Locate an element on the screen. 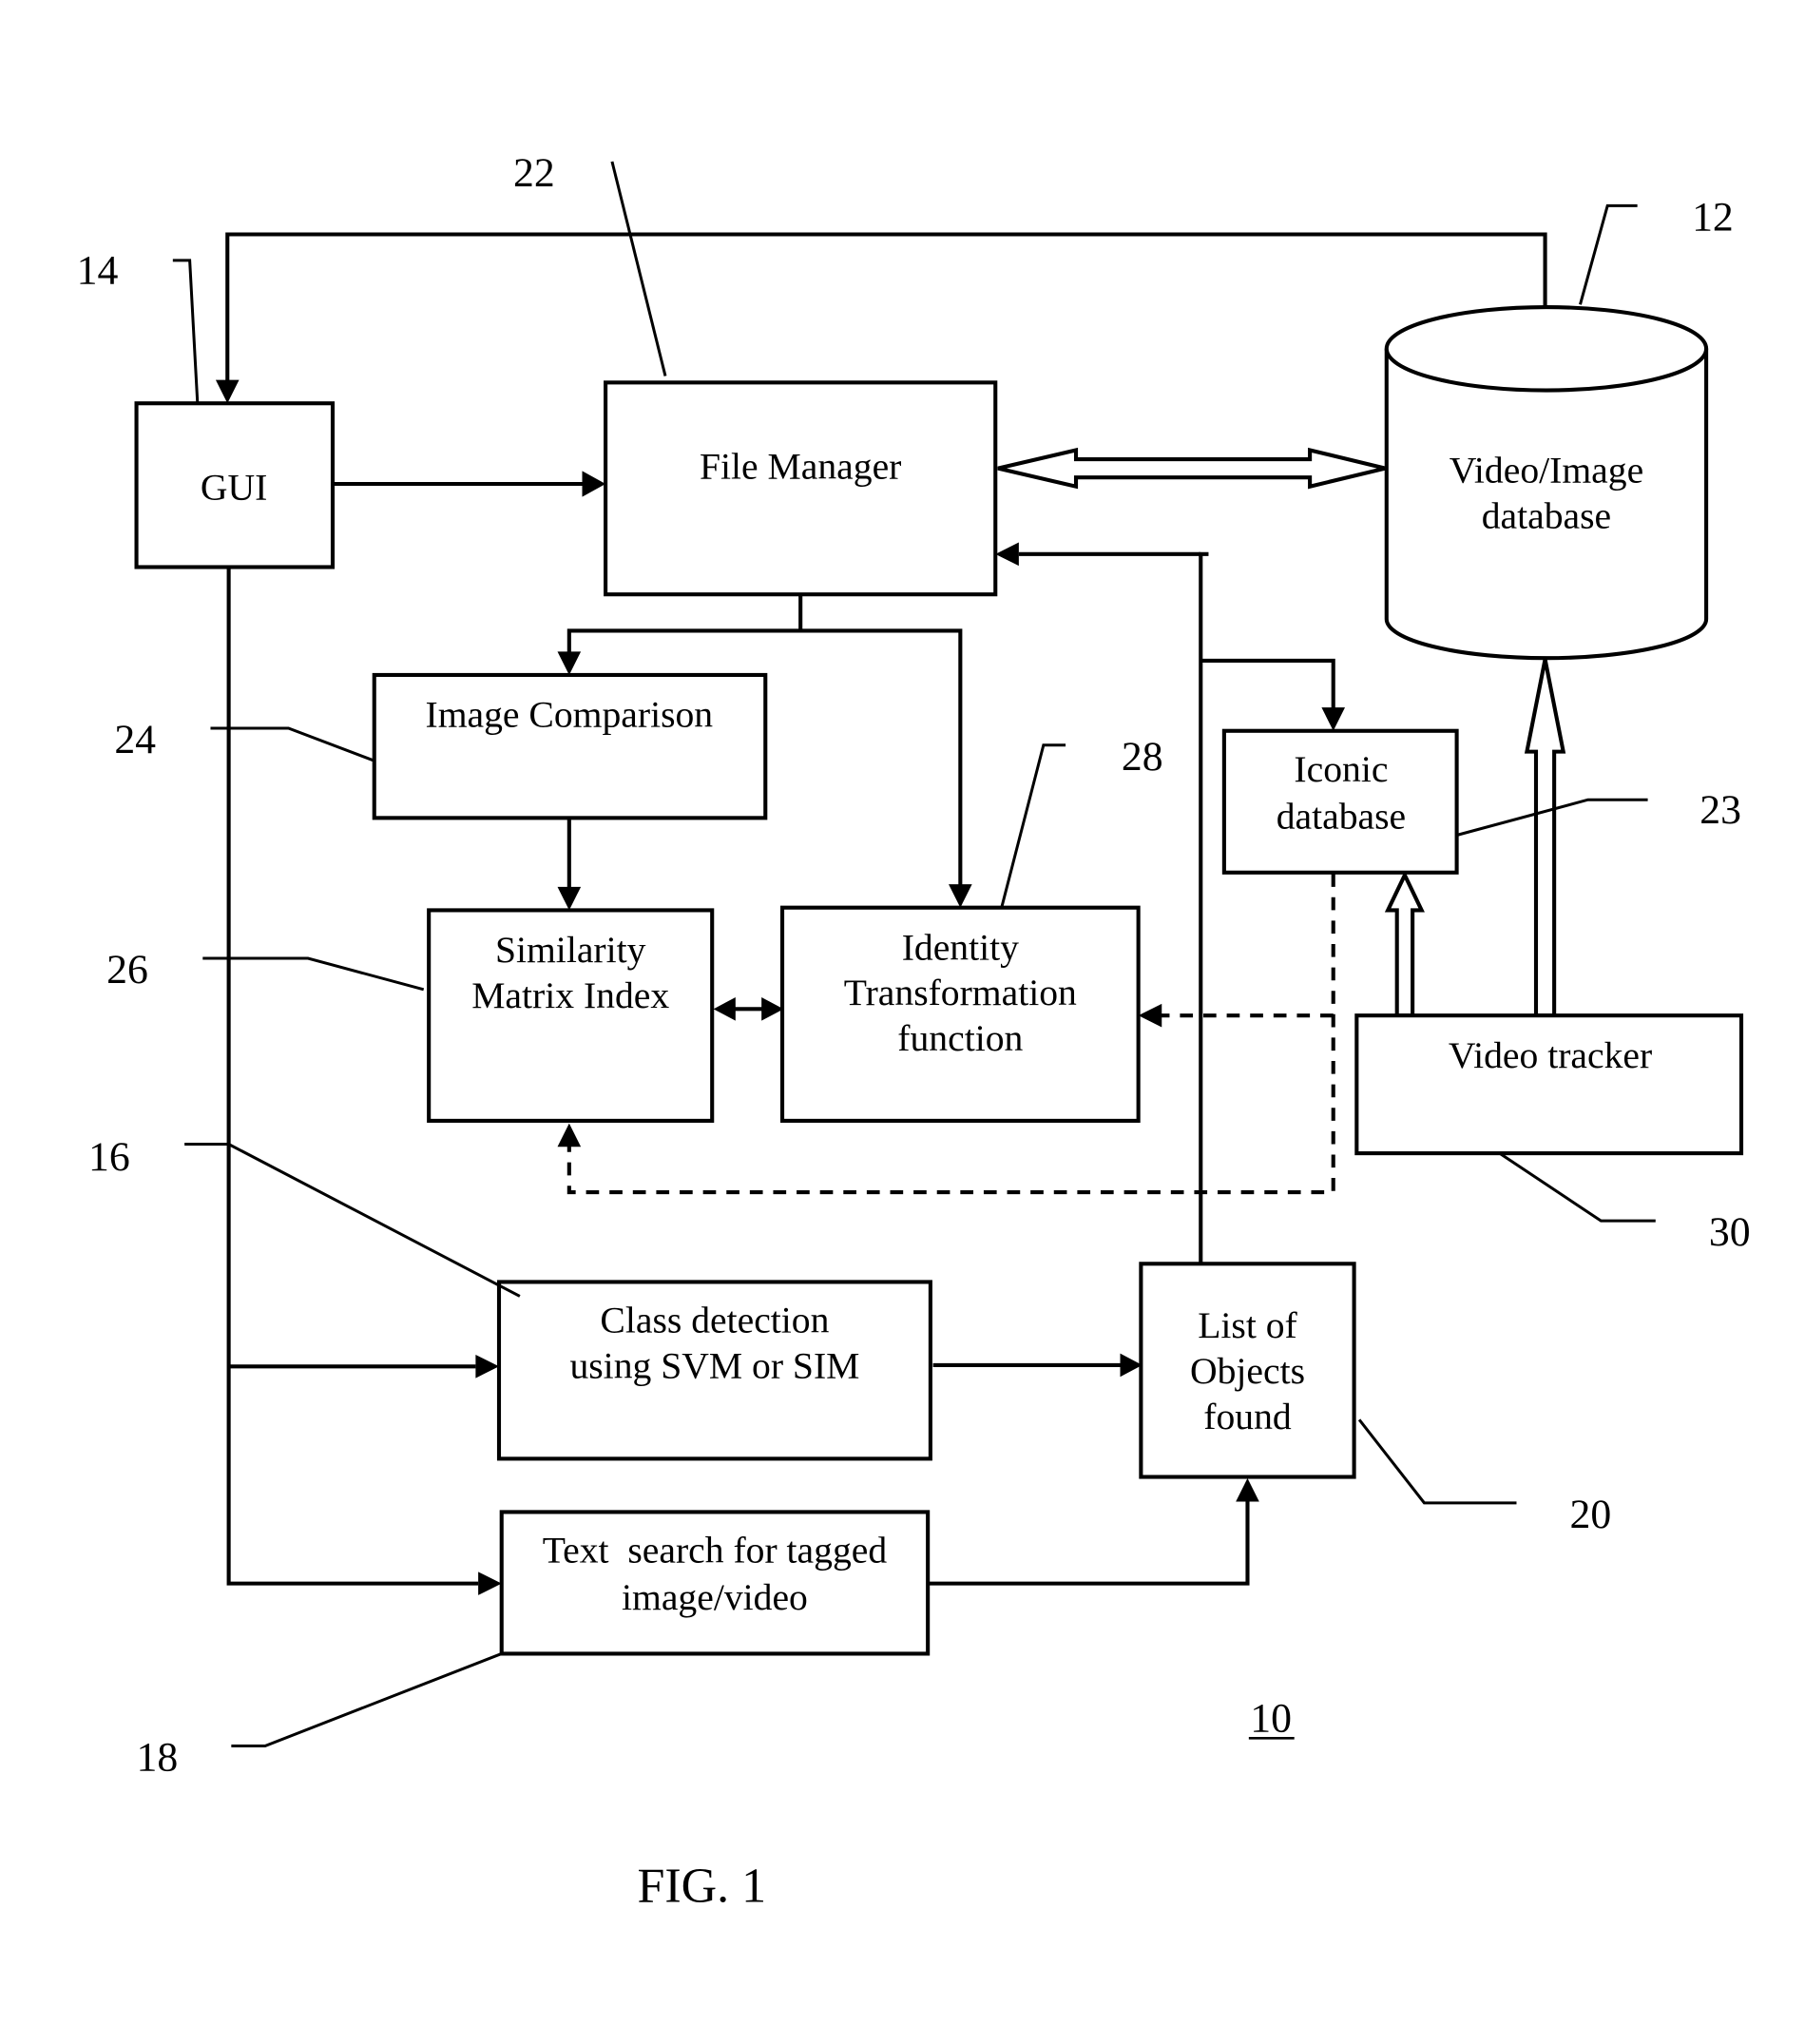 This screenshot has height=2044, width=1805. list-line1: List of is located at coordinates (1248, 1325).